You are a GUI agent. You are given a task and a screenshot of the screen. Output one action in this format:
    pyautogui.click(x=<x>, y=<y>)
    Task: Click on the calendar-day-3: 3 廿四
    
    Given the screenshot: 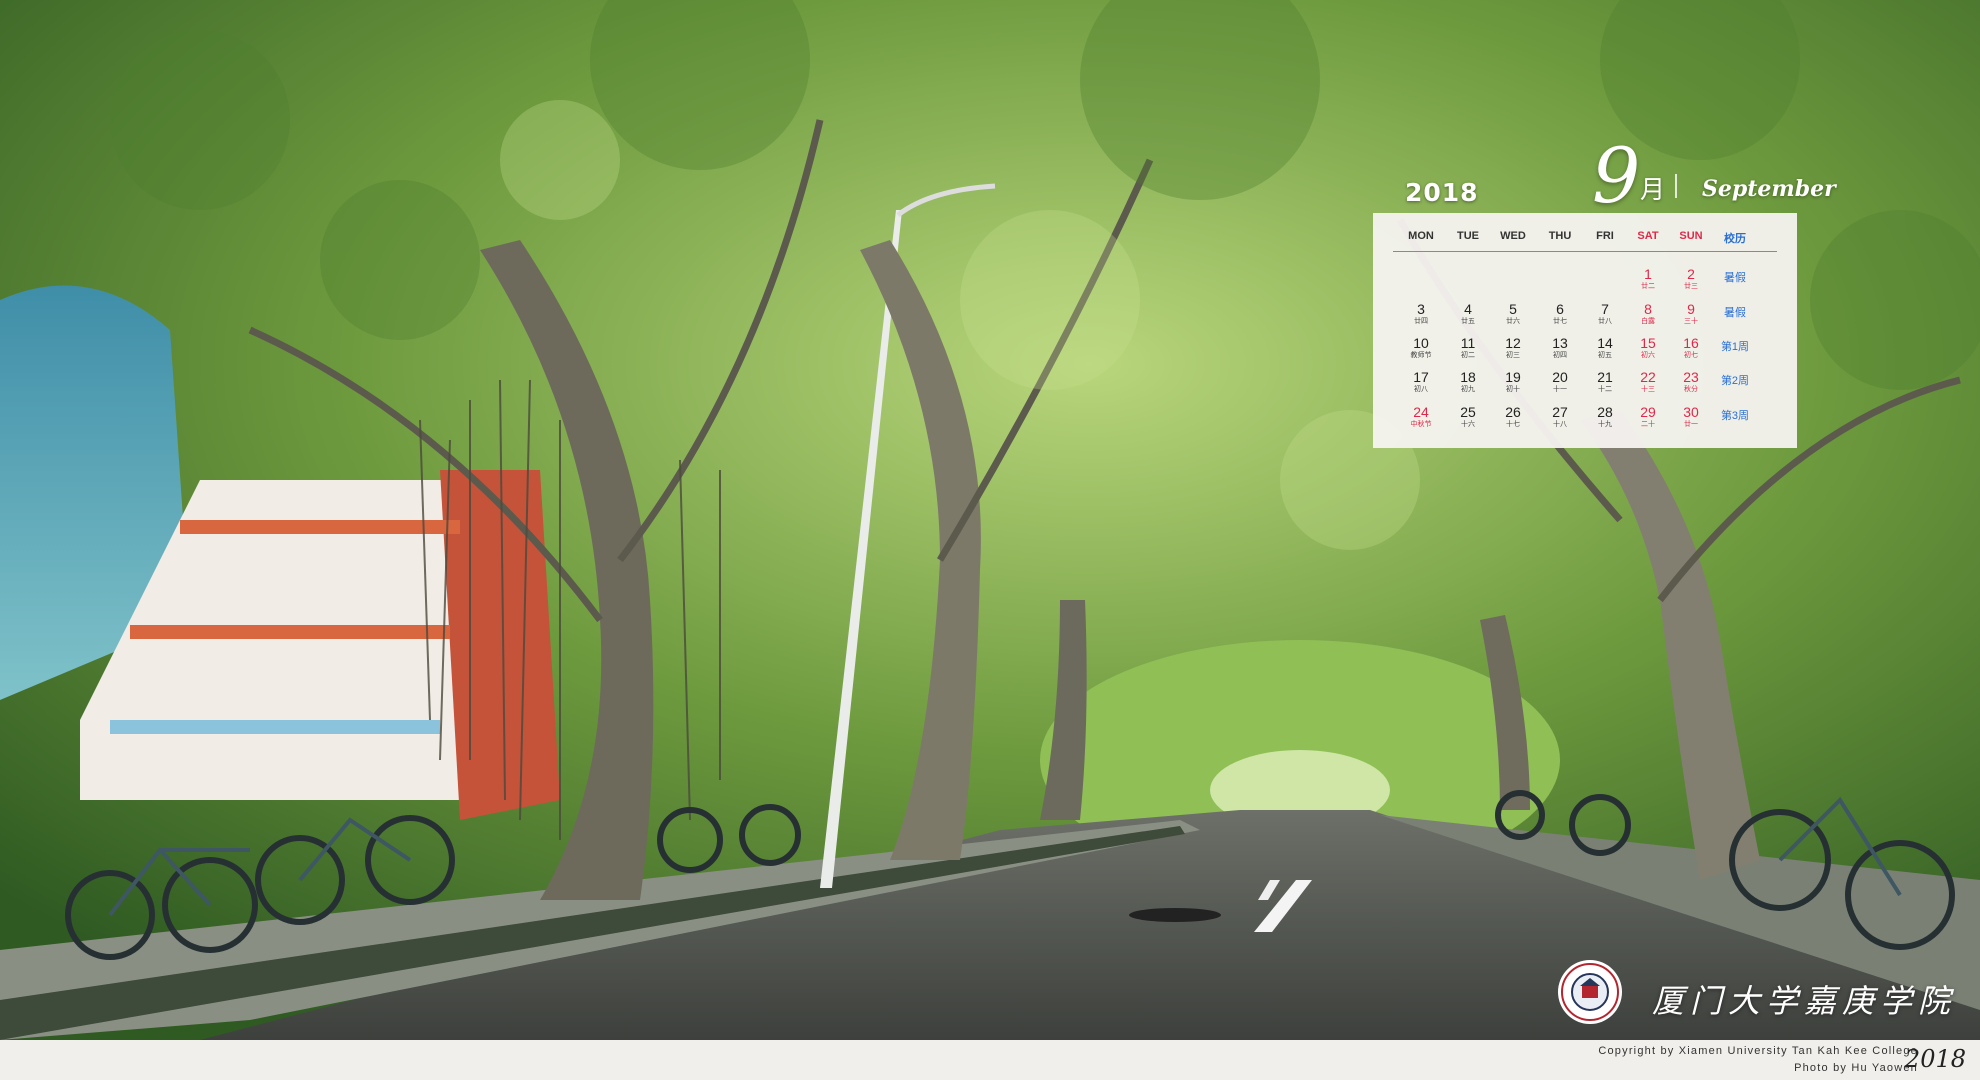 What is the action you would take?
    pyautogui.click(x=1421, y=313)
    